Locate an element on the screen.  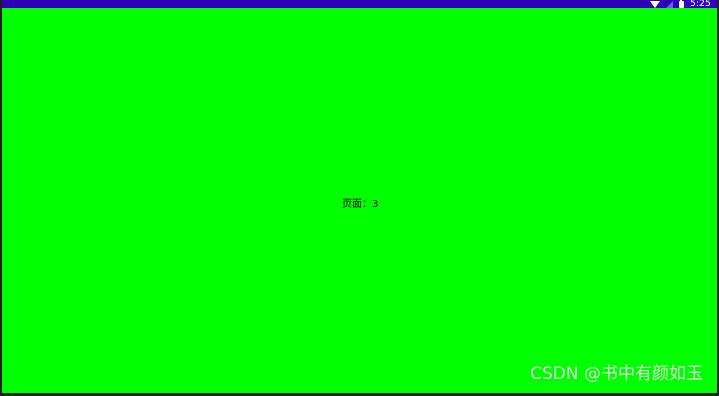
battery-icon is located at coordinates (681, 4).